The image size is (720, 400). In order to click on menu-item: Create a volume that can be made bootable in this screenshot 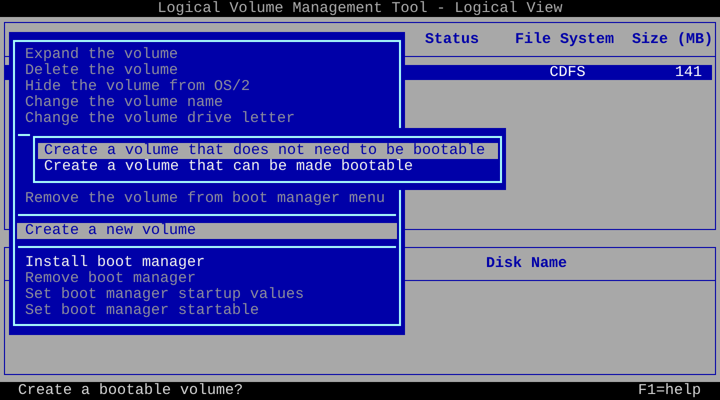, I will do `click(268, 167)`.